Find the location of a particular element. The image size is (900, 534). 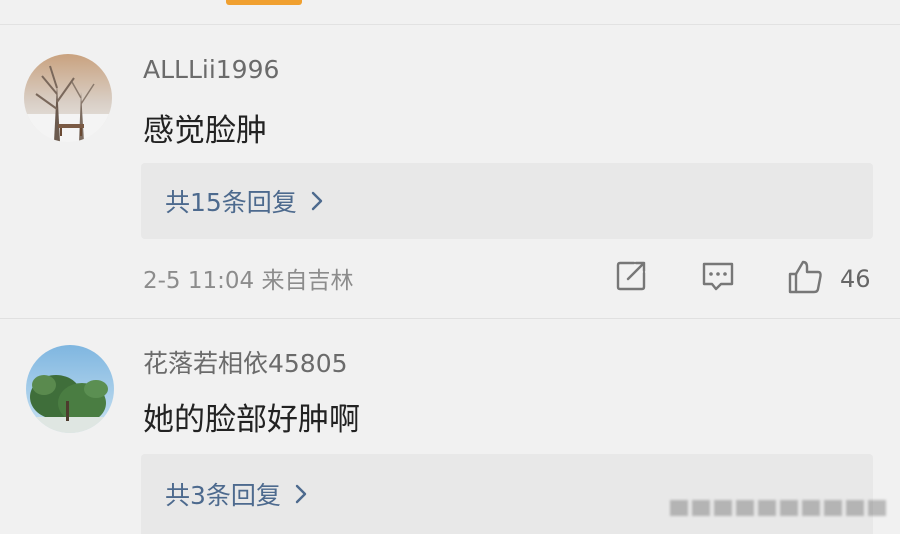

username: 花落若相依45805 is located at coordinates (245, 362).